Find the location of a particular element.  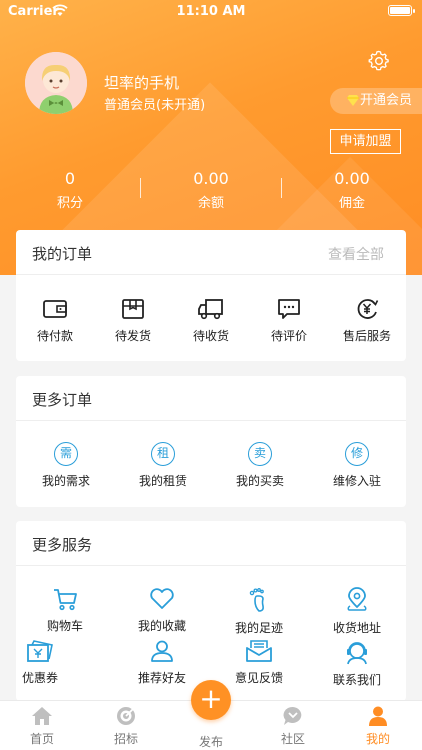

footprints-item: 我的足迹 is located at coordinates (259, 611).